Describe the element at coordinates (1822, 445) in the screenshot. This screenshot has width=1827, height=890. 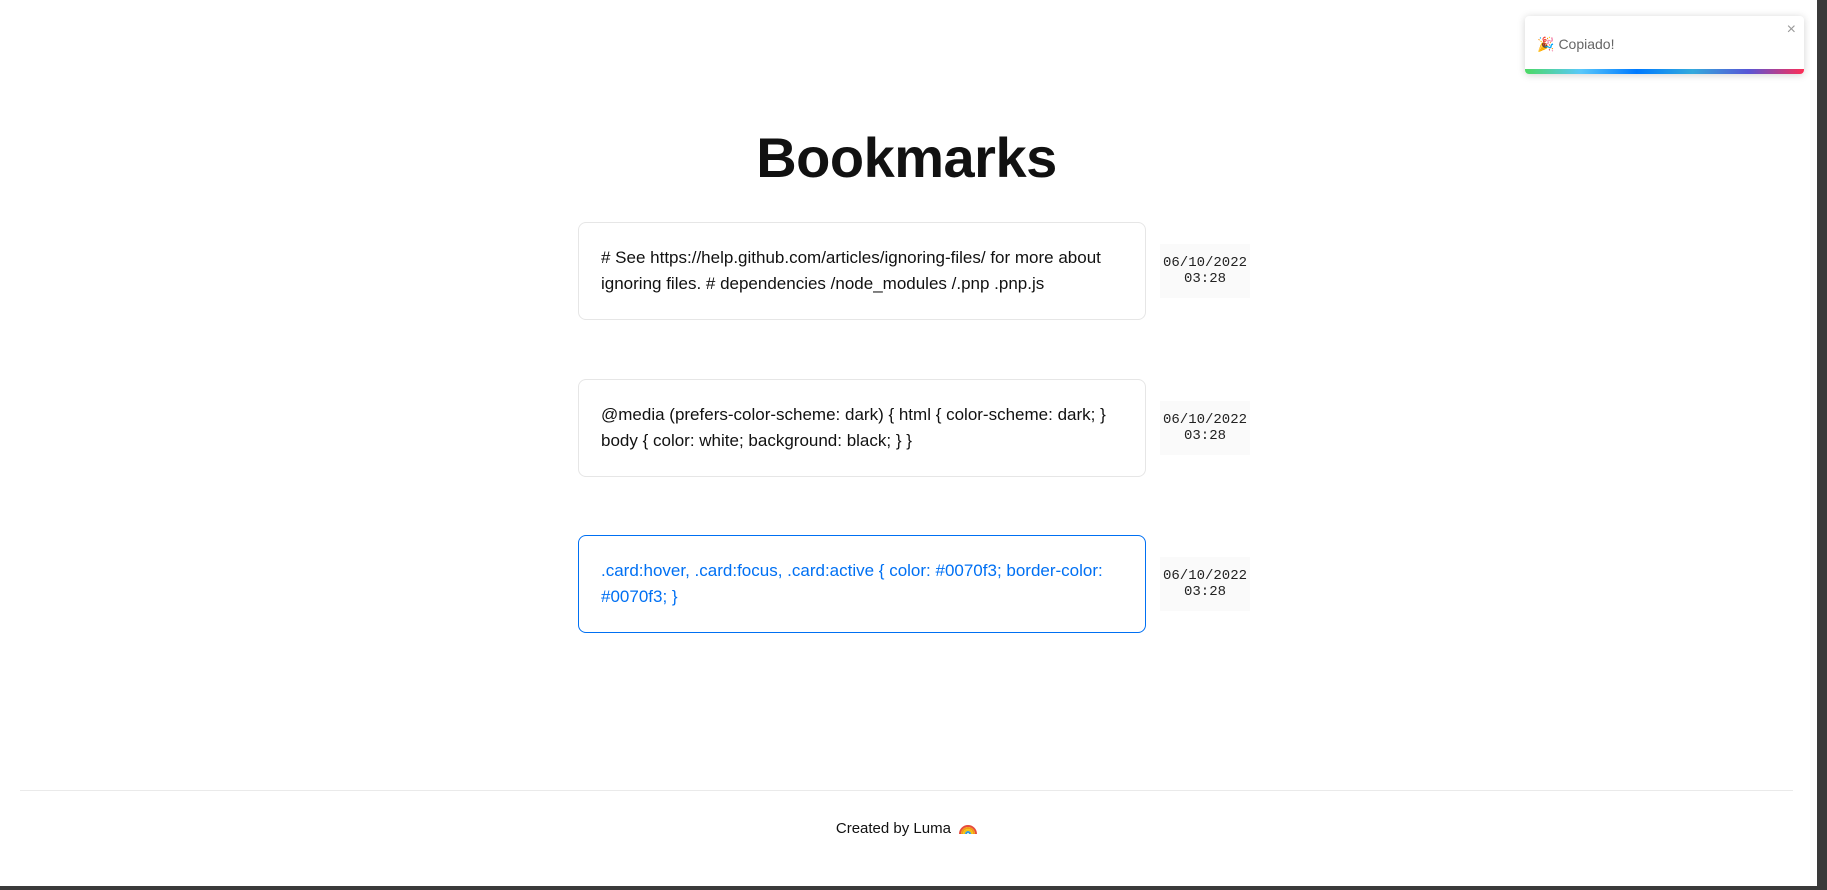
I see `window-edge` at that location.